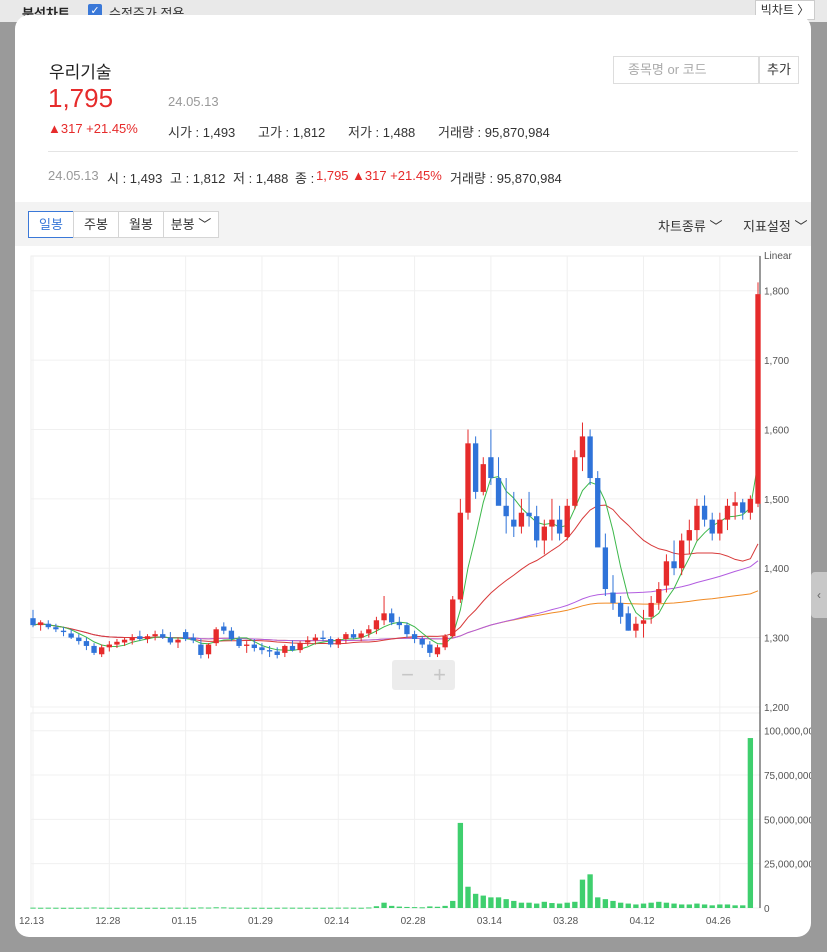 The height and width of the screenshot is (952, 827). Describe the element at coordinates (413, 921) in the screenshot. I see `x-tick-label: 02.28` at that location.